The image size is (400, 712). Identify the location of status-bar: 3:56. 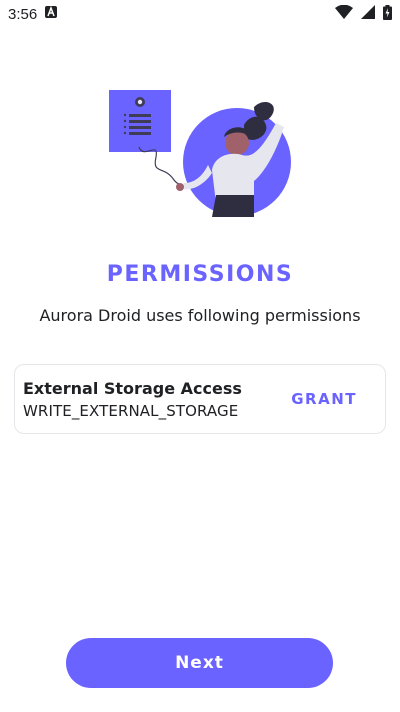
(200, 14).